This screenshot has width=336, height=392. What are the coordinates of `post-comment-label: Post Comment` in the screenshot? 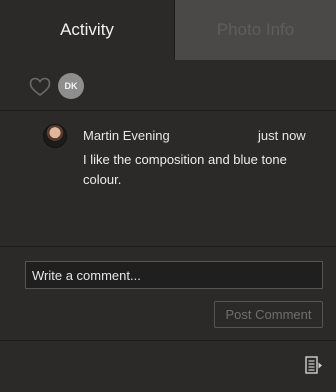 It's located at (268, 314).